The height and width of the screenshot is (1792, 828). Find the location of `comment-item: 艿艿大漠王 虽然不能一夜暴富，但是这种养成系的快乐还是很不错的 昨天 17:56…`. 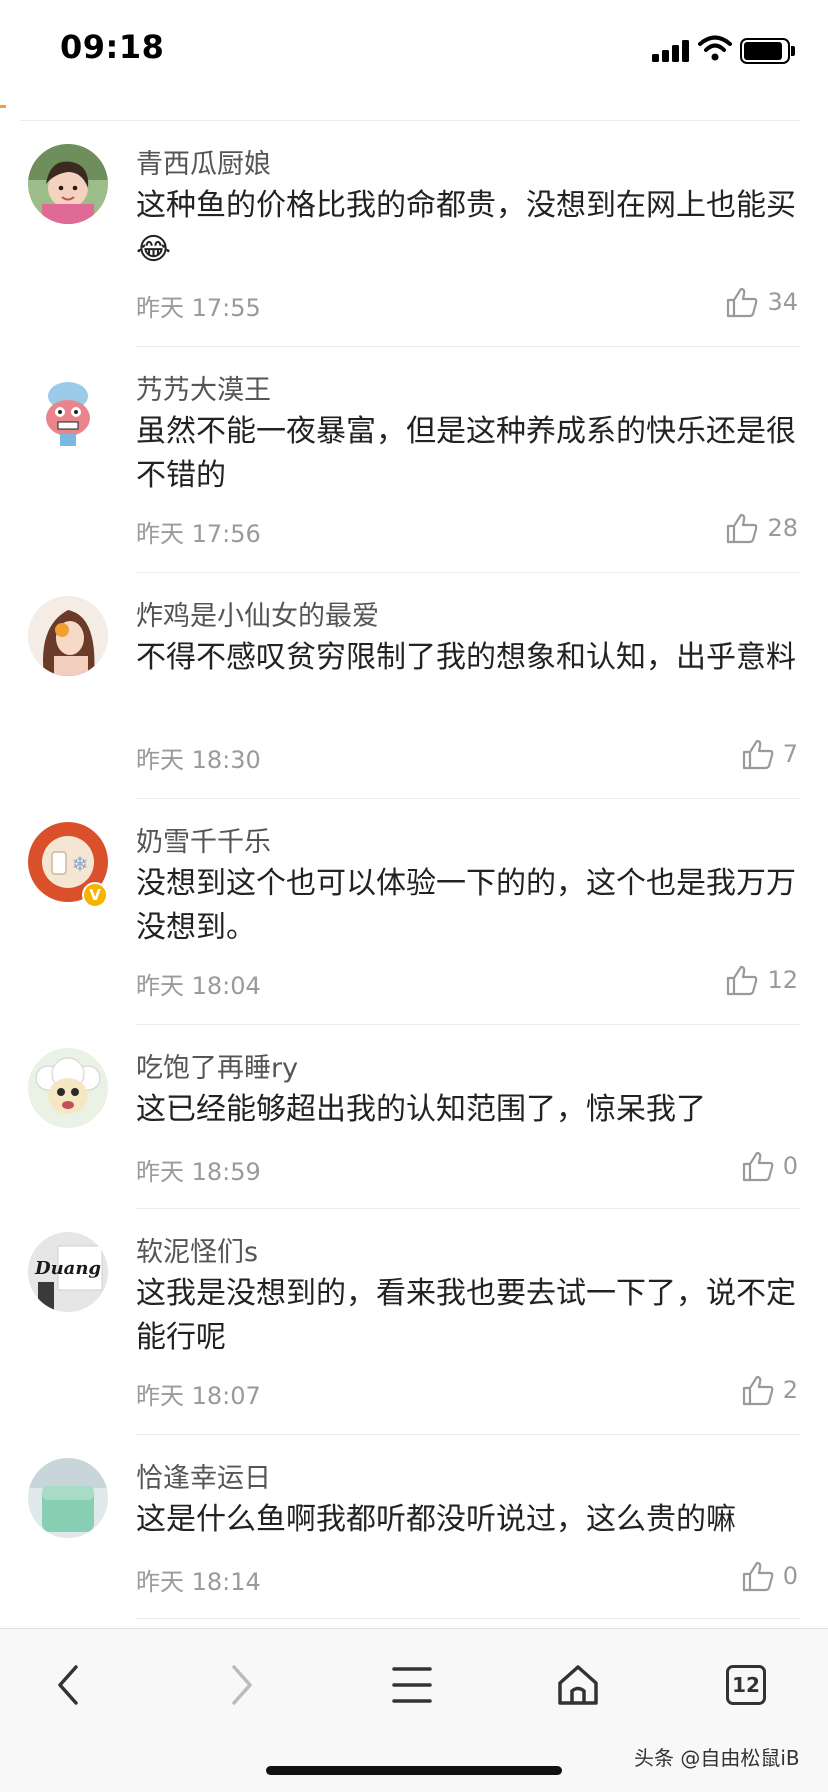

comment-item: 艿艿大漠王 虽然不能一夜暴富，但是这种养成系的快乐还是很不错的 昨天 17:56… is located at coordinates (414, 461).